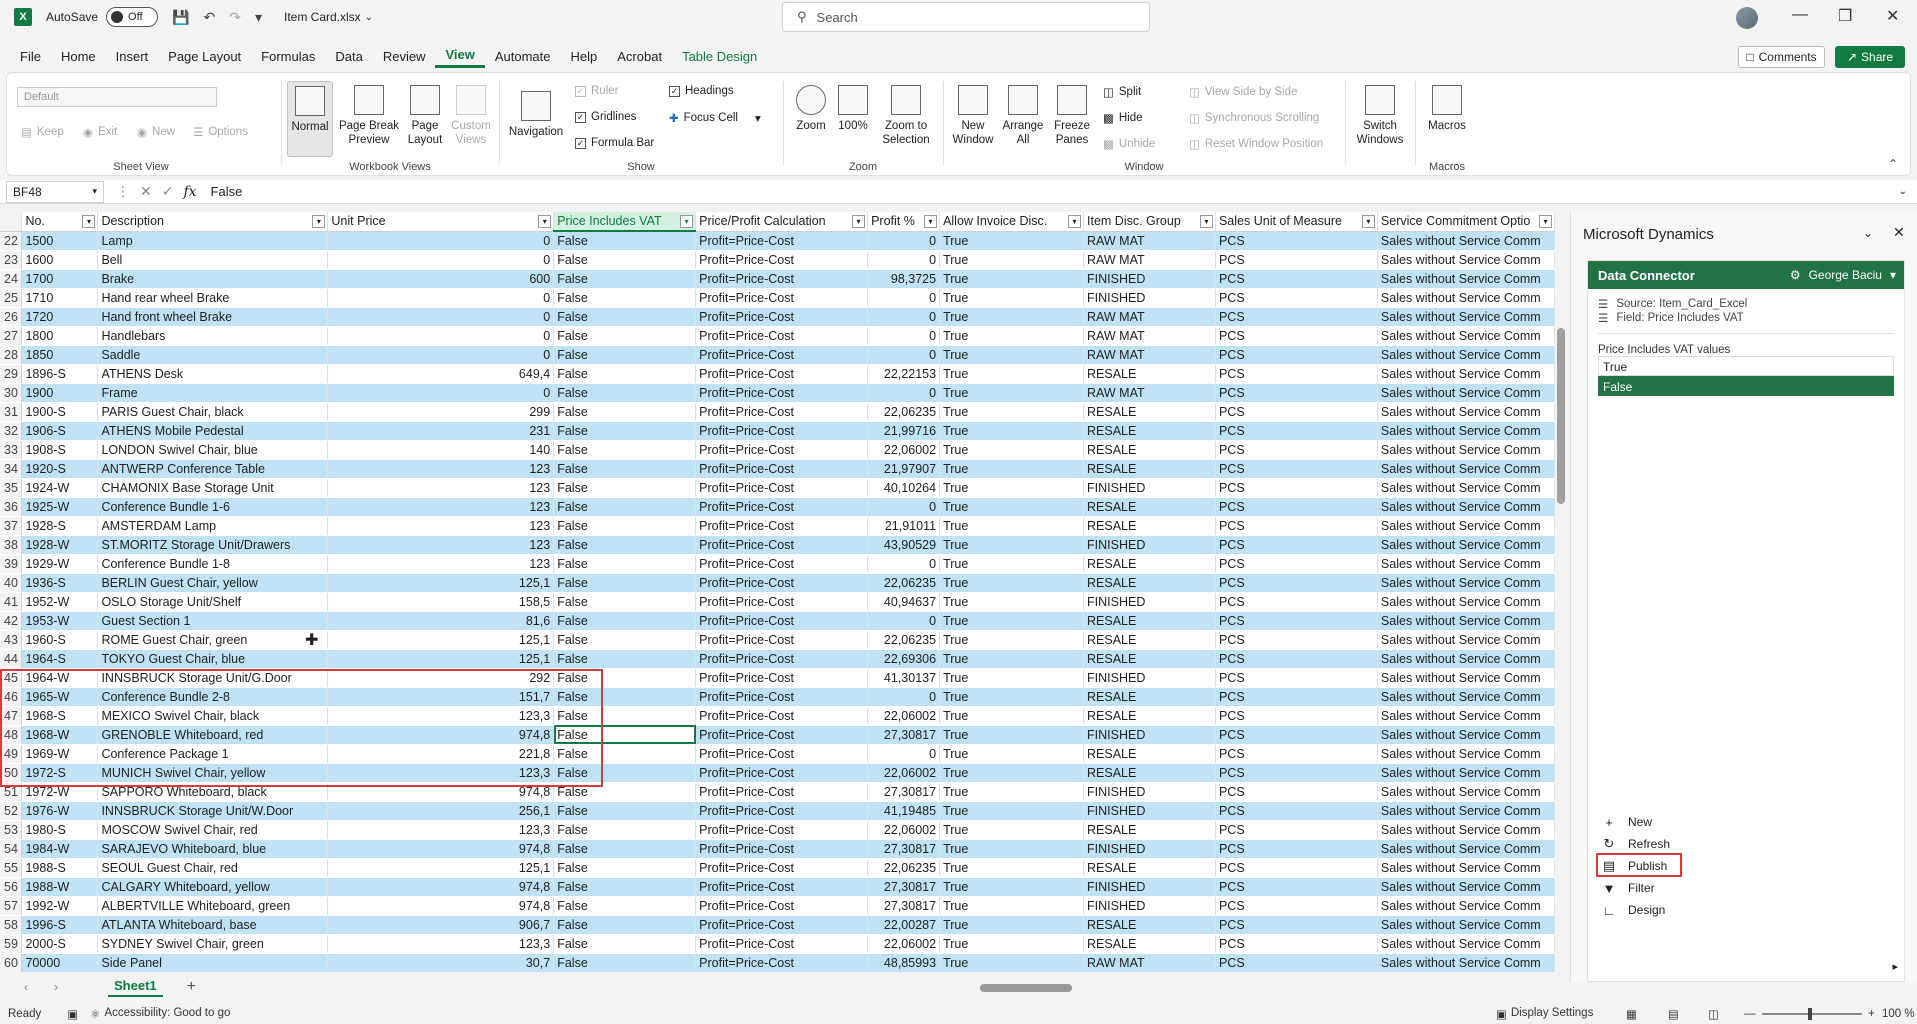  Describe the element at coordinates (60, 849) in the screenshot. I see `table-cell: 1984-W` at that location.